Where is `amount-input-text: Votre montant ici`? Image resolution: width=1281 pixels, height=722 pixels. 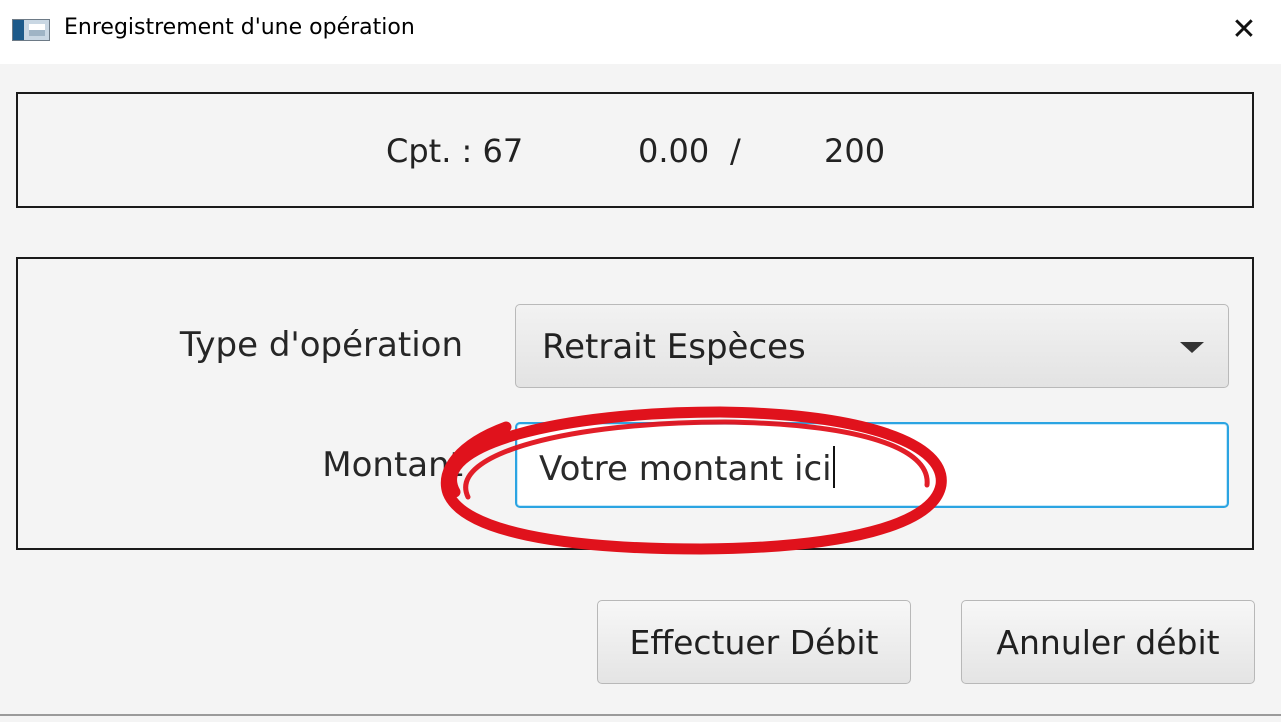 amount-input-text: Votre montant ici is located at coordinates (687, 467).